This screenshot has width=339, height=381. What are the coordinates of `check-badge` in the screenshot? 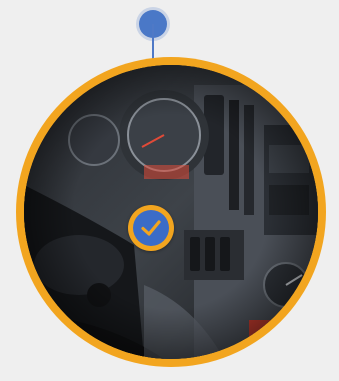 It's located at (151, 228).